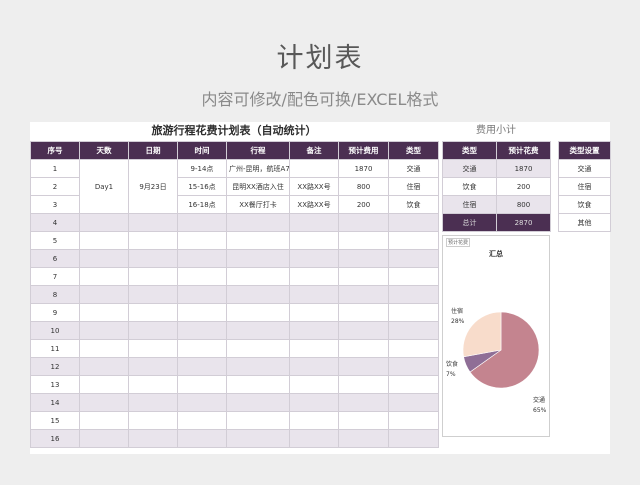 The image size is (640, 485). Describe the element at coordinates (153, 186) in the screenshot. I see `cell-date: 9月23日` at that location.